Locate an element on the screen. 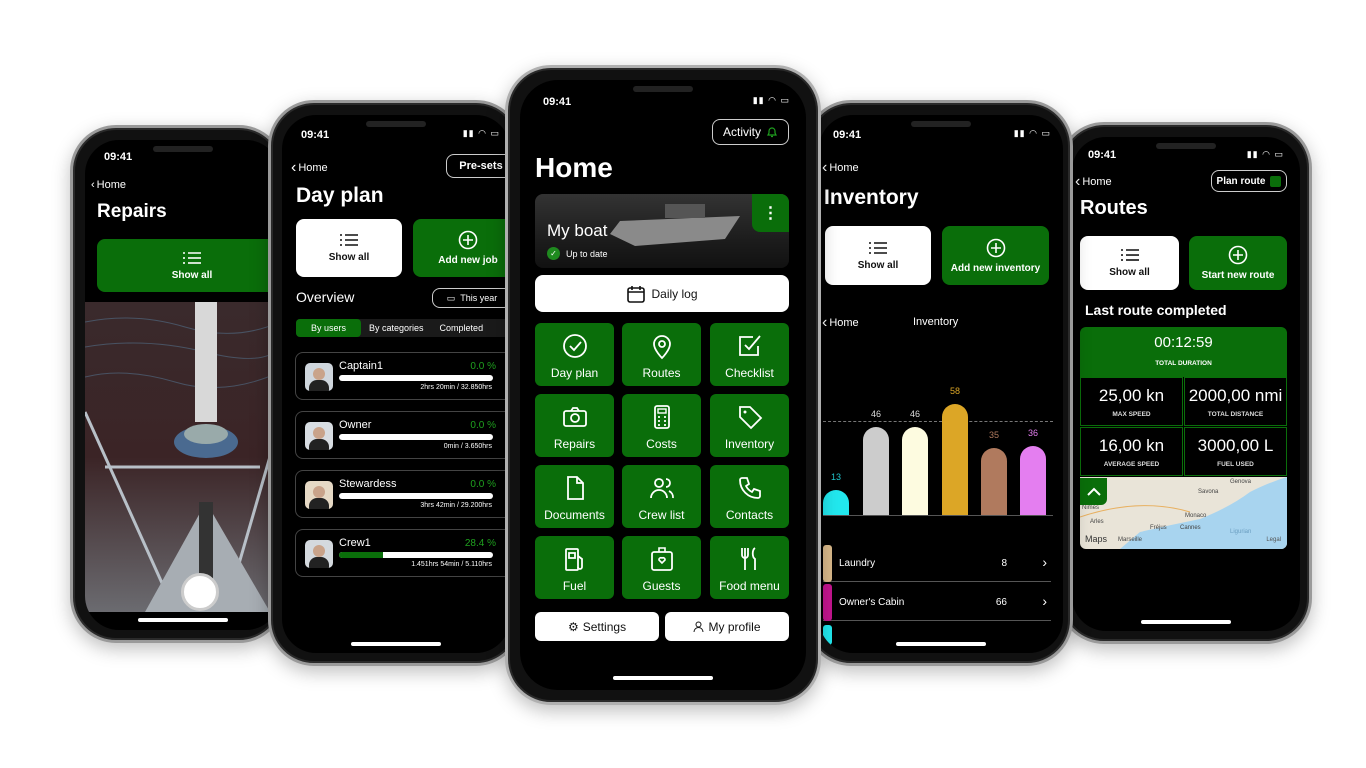 This screenshot has width=1366, height=768. calendar-icon: ▭ is located at coordinates (451, 297).